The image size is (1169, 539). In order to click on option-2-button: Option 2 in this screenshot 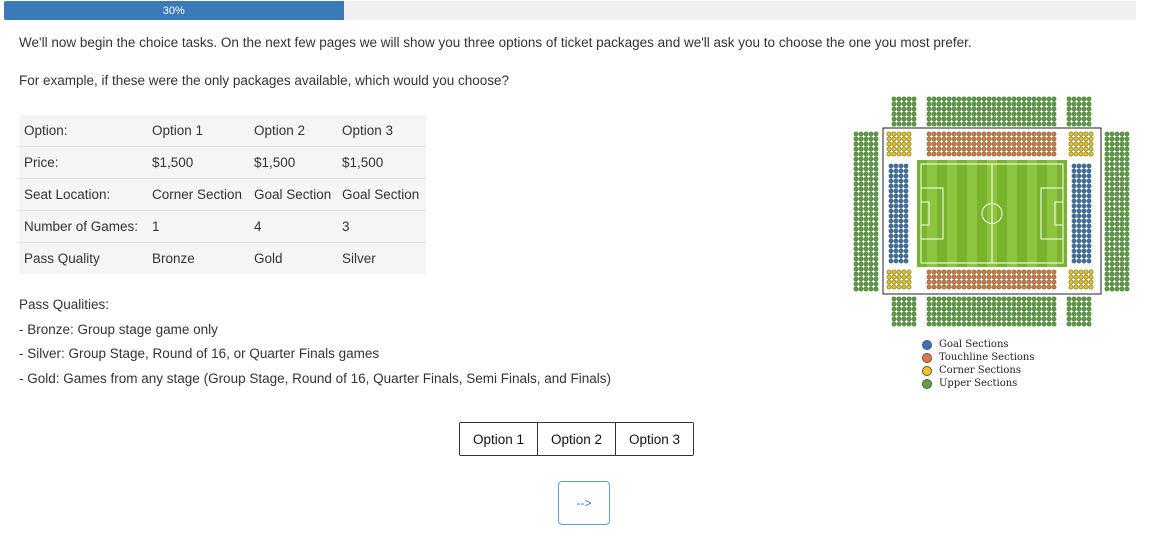, I will do `click(576, 439)`.